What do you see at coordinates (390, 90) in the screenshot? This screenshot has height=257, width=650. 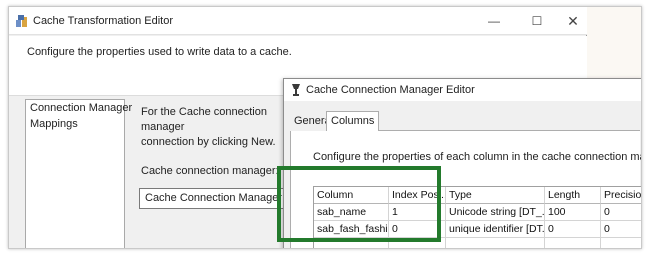 I see `dialog-title: Cache Connection Manager Editor` at bounding box center [390, 90].